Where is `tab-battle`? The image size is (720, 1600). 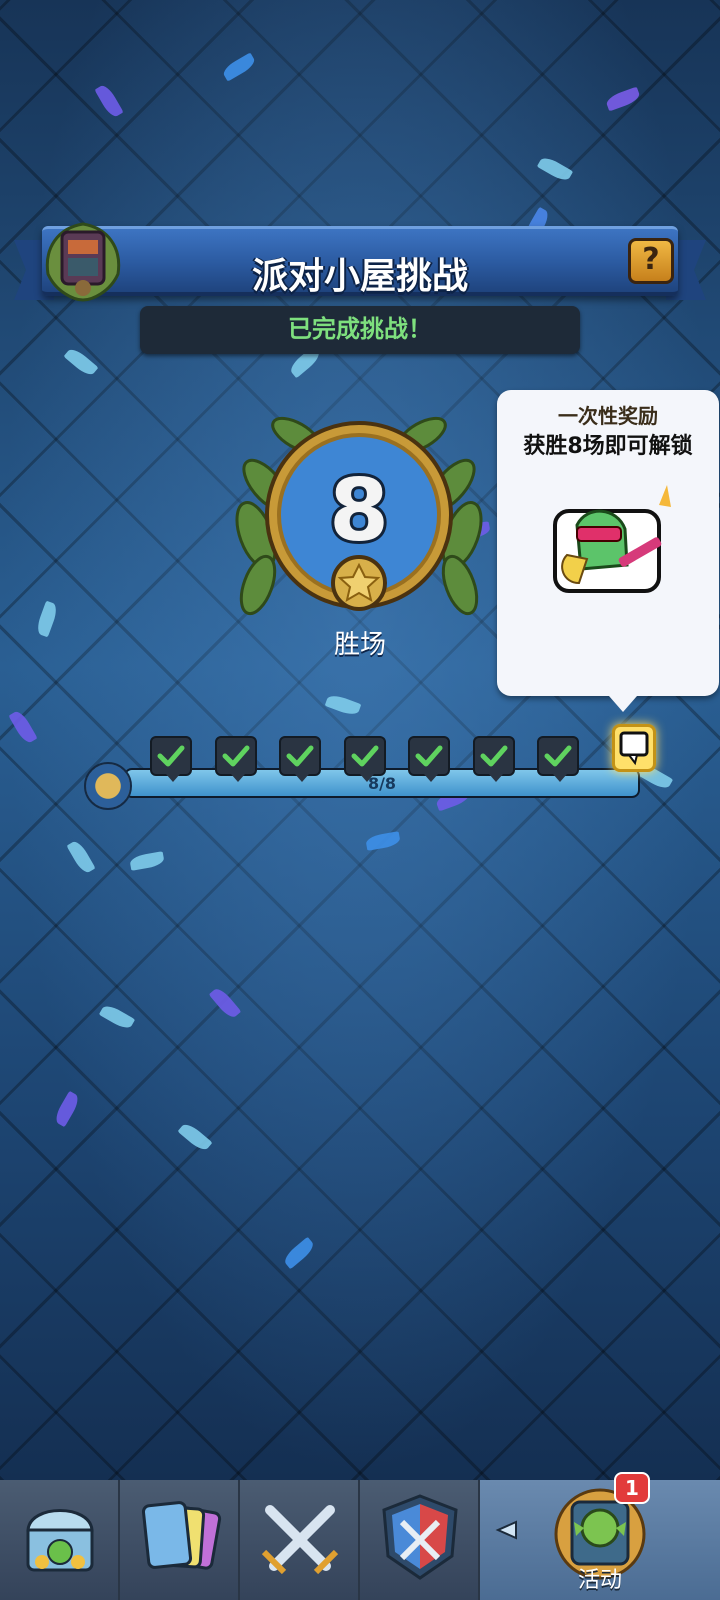 tab-battle is located at coordinates (300, 1540).